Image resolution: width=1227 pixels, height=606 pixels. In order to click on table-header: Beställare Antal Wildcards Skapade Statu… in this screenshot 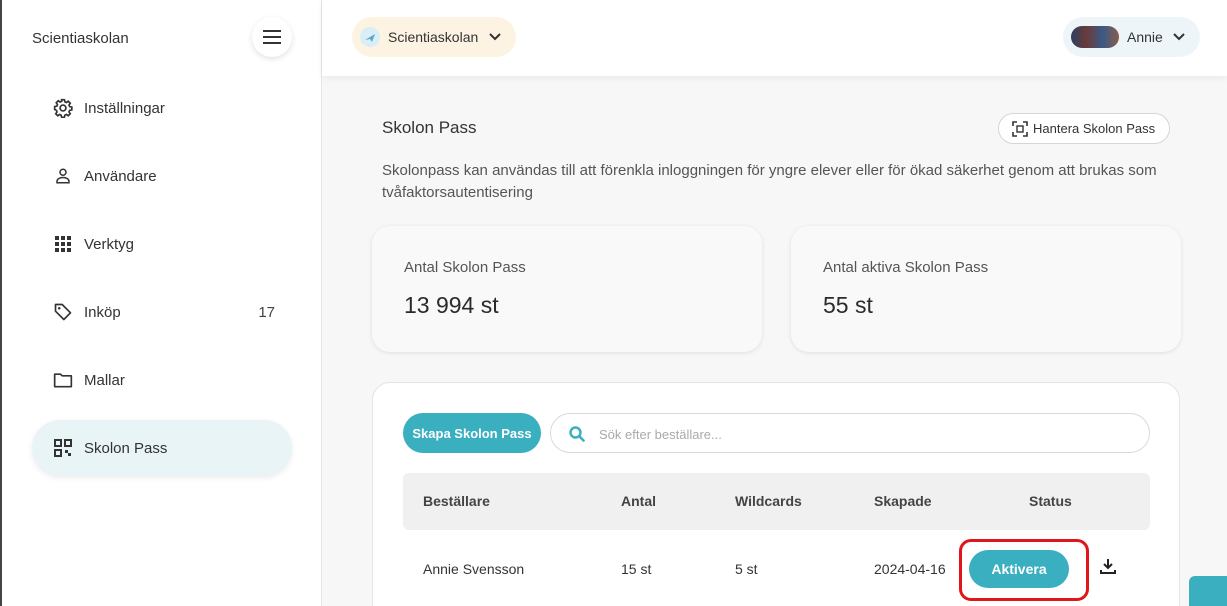, I will do `click(776, 501)`.